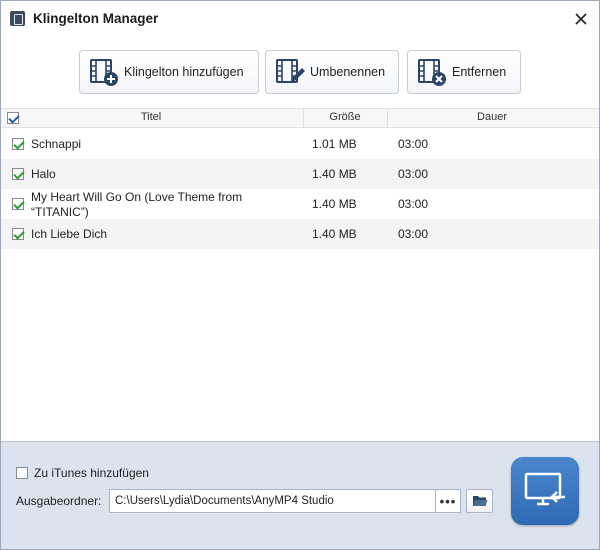  What do you see at coordinates (432, 72) in the screenshot?
I see `film-remove-icon` at bounding box center [432, 72].